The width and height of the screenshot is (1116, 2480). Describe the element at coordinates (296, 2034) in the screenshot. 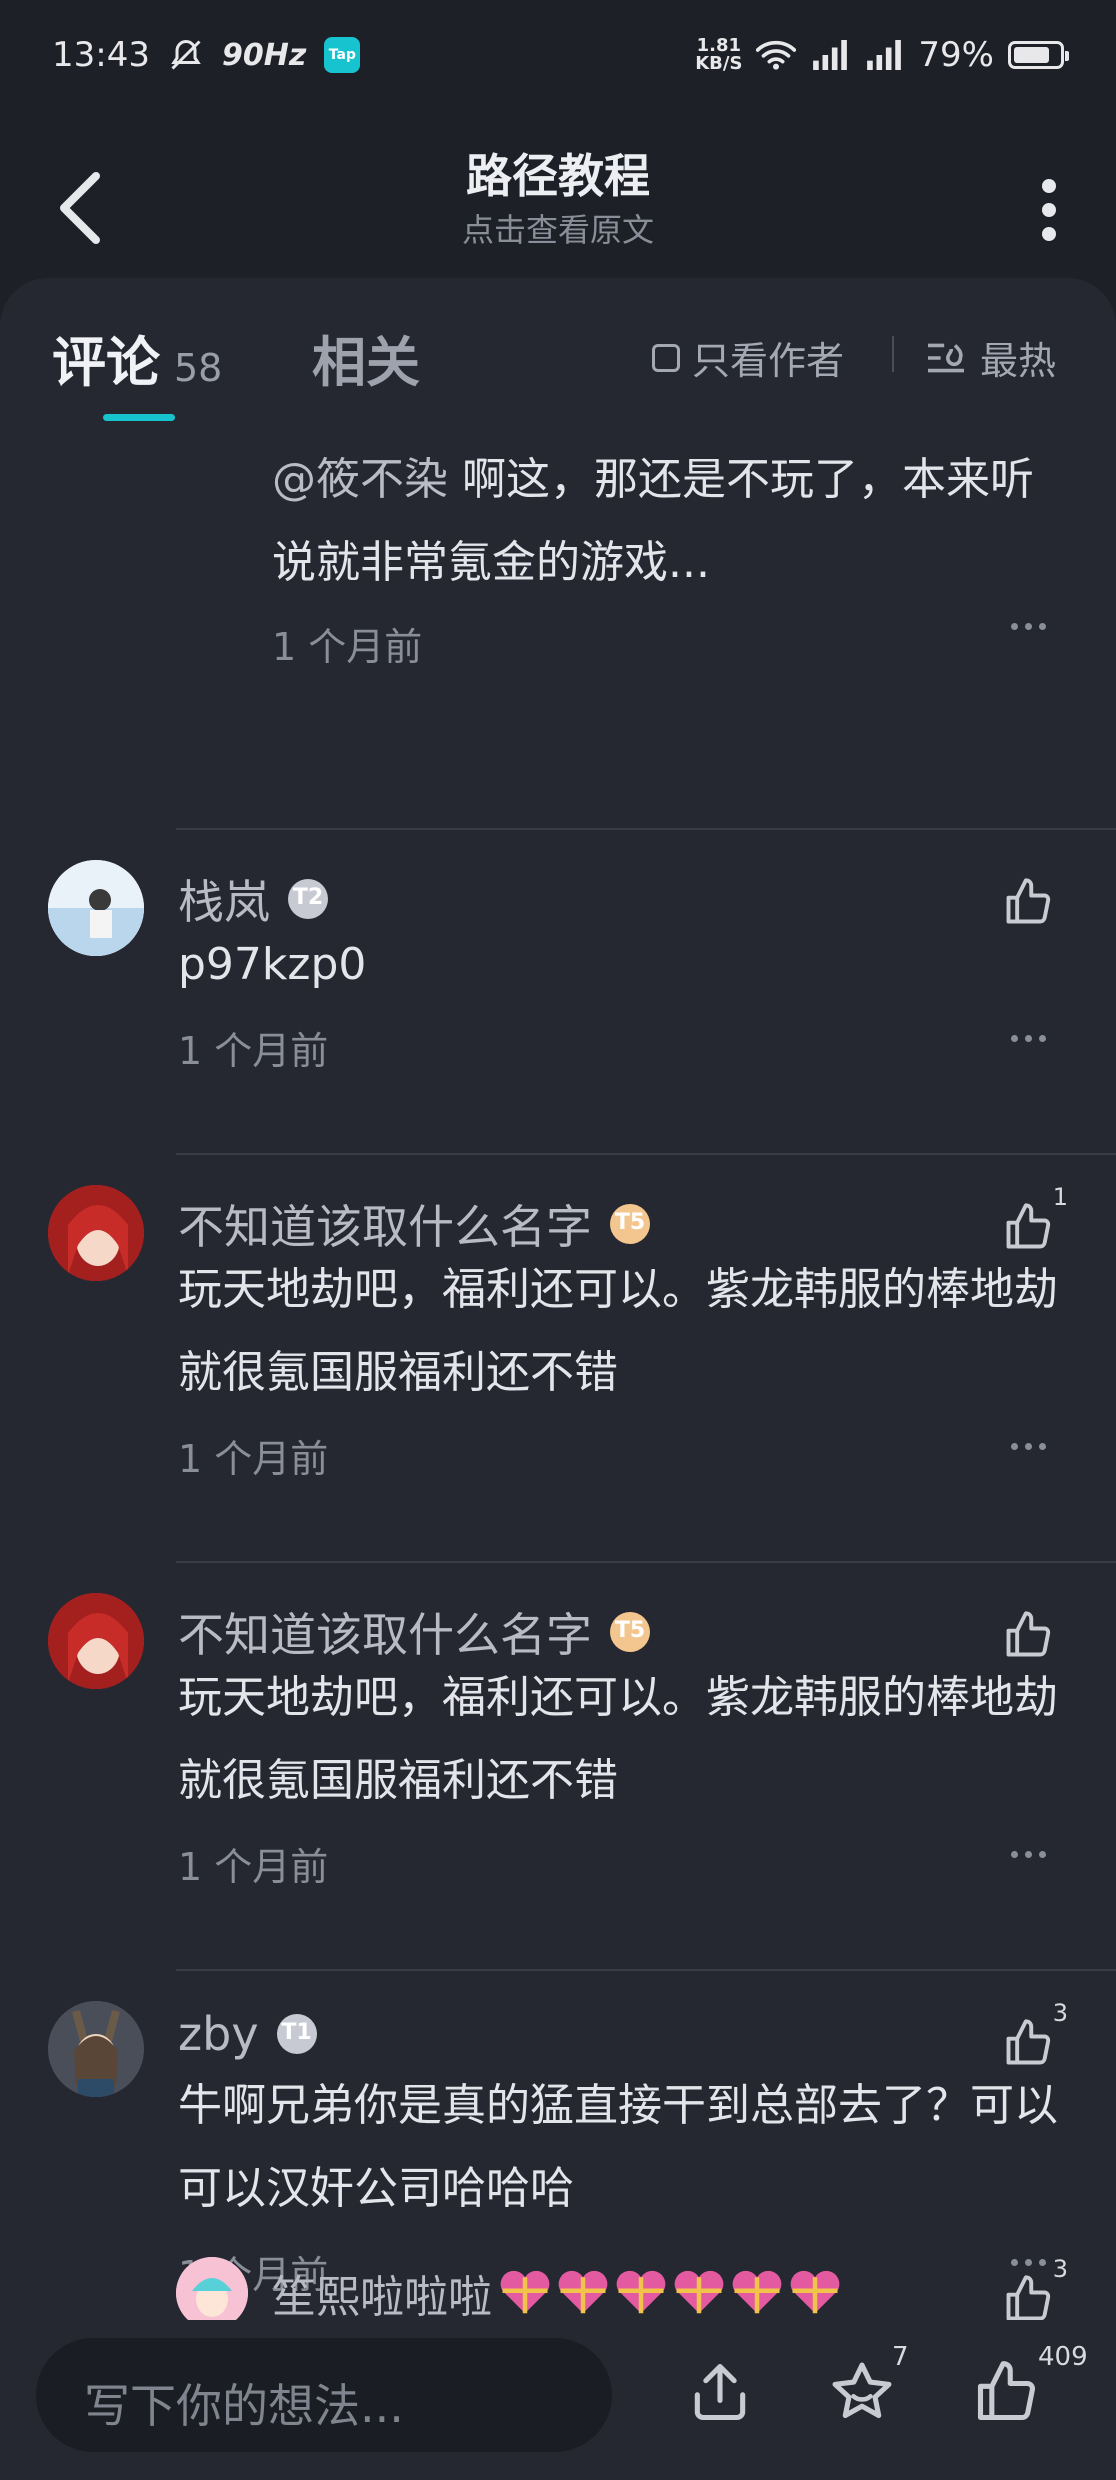

I see `level-badge-icon: T1` at that location.